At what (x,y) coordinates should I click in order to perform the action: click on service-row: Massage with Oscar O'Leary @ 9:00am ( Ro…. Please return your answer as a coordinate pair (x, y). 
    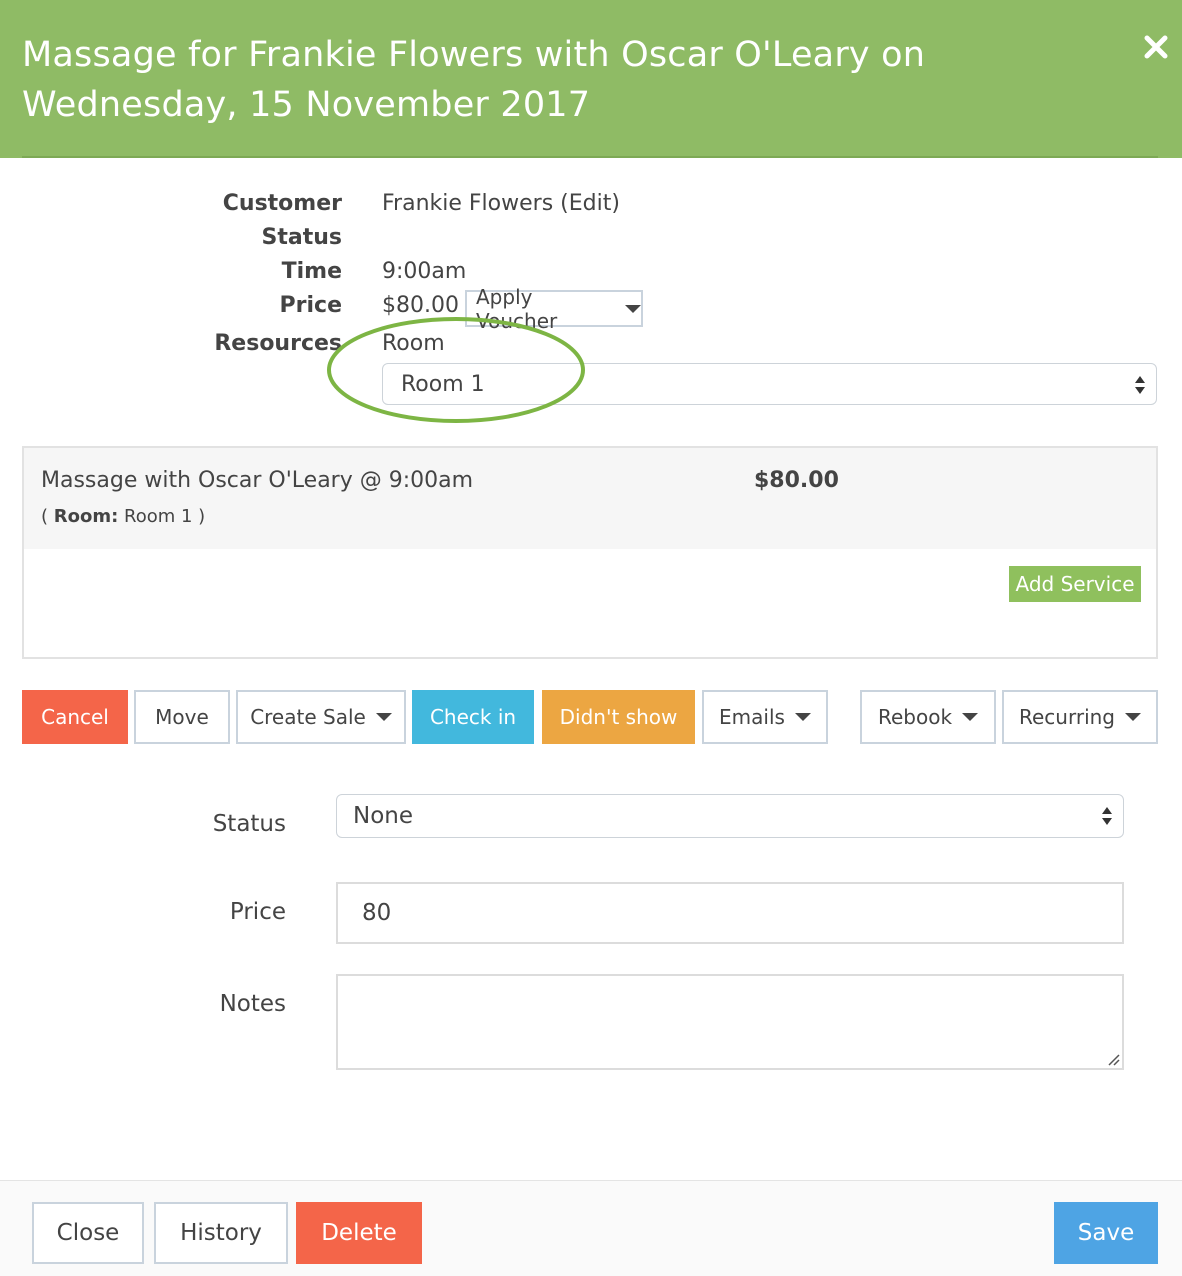
    Looking at the image, I should click on (590, 498).